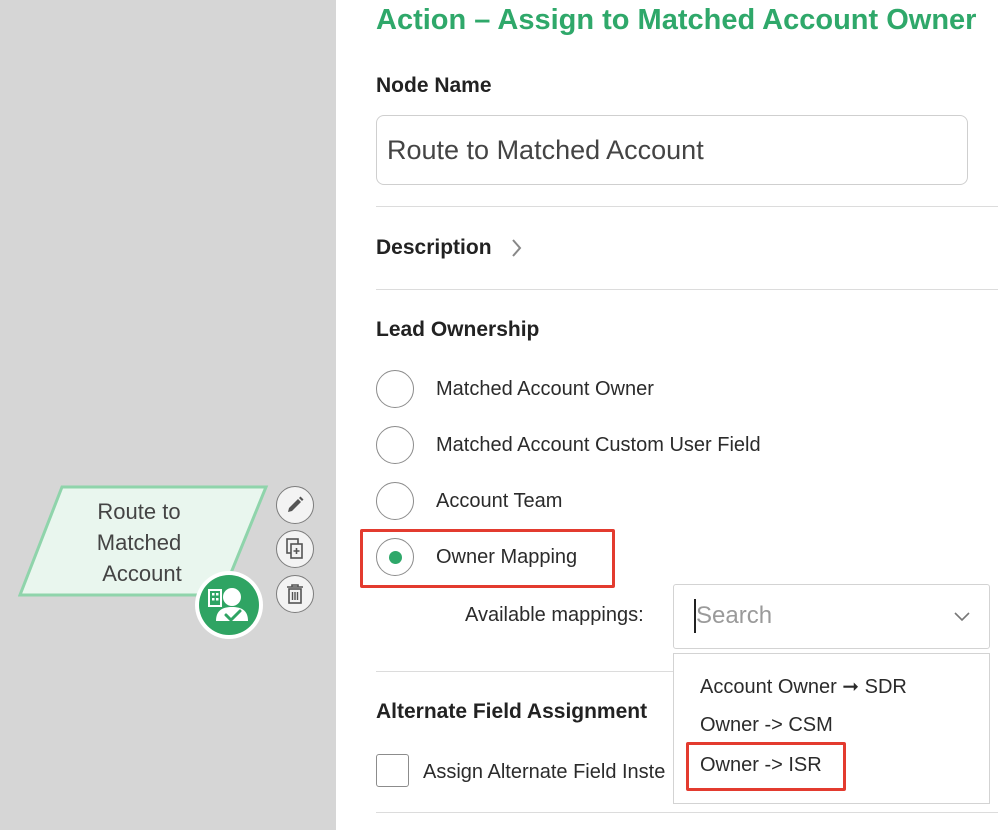 This screenshot has height=830, width=998. I want to click on duplicate-icon, so click(294, 548).